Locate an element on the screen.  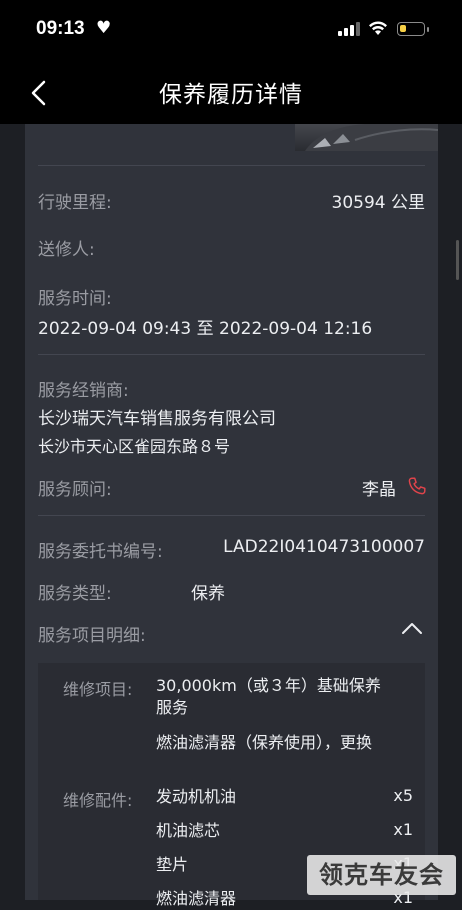
nav-bar: 保养履历详情 is located at coordinates (231, 93).